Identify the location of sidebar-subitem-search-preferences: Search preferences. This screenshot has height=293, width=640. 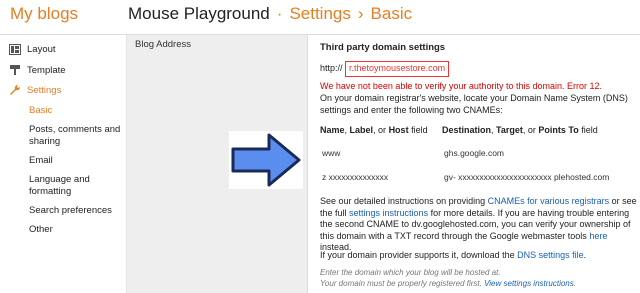
(77, 211).